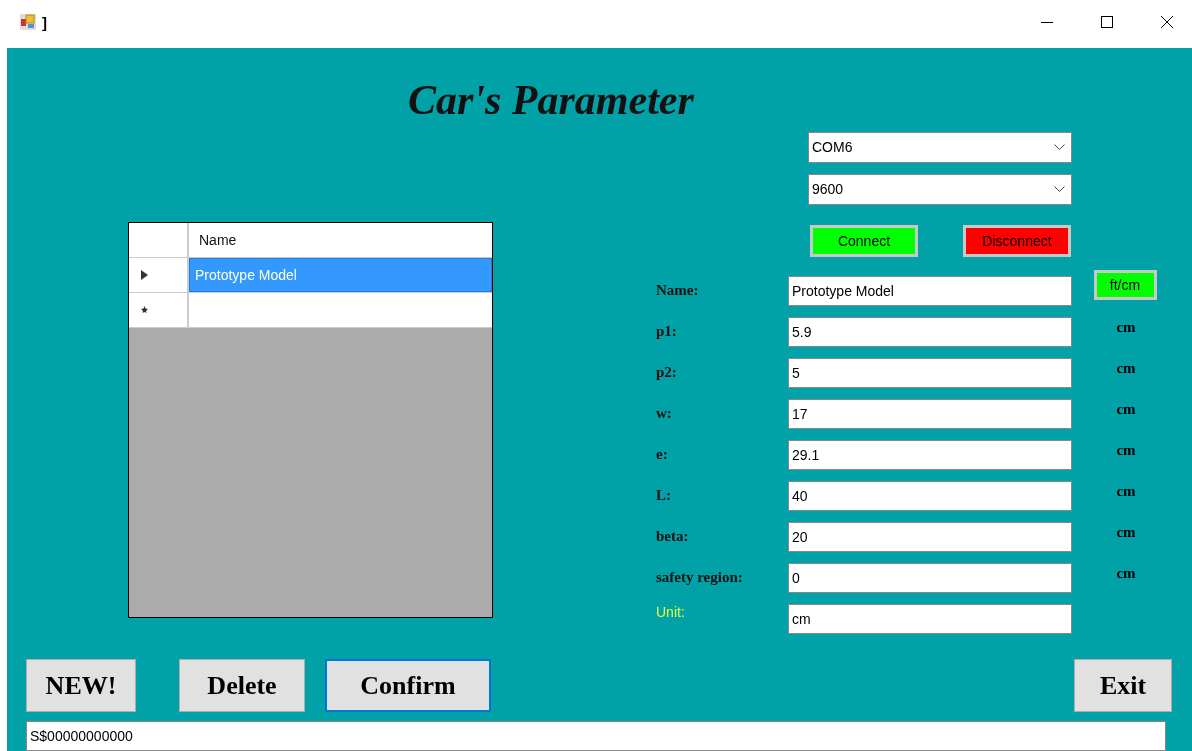 The width and height of the screenshot is (1192, 751). Describe the element at coordinates (242, 686) in the screenshot. I see `action-button: Delete` at that location.